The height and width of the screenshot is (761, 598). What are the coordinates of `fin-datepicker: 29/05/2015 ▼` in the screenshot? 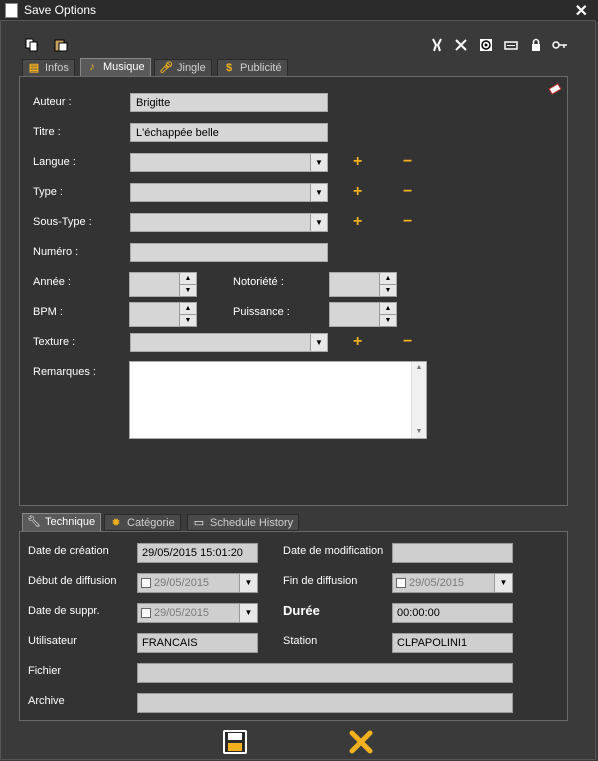 It's located at (452, 583).